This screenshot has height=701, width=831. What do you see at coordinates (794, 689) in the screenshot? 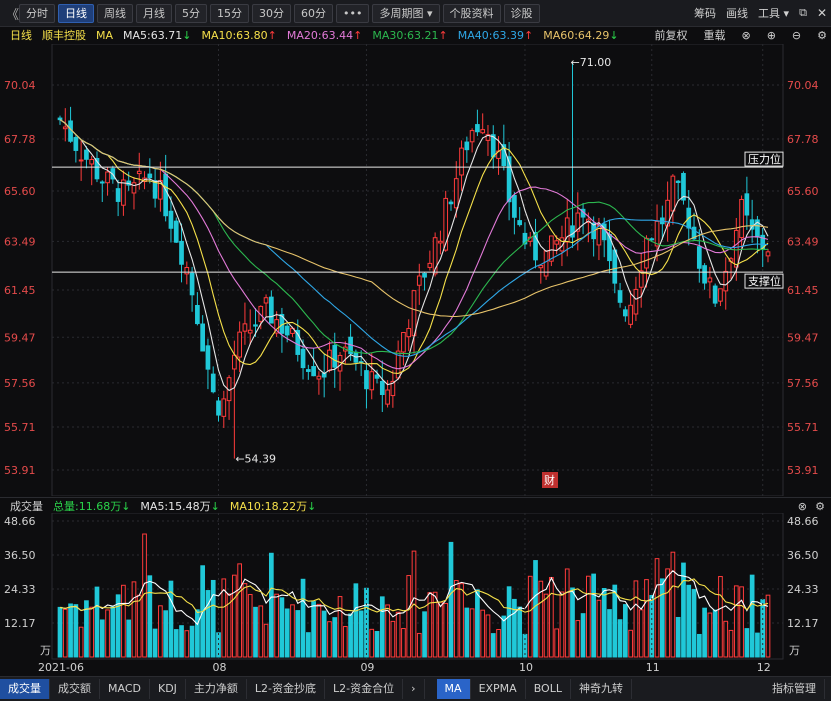
I see `indicator-manage-button: 指标管理` at bounding box center [794, 689].